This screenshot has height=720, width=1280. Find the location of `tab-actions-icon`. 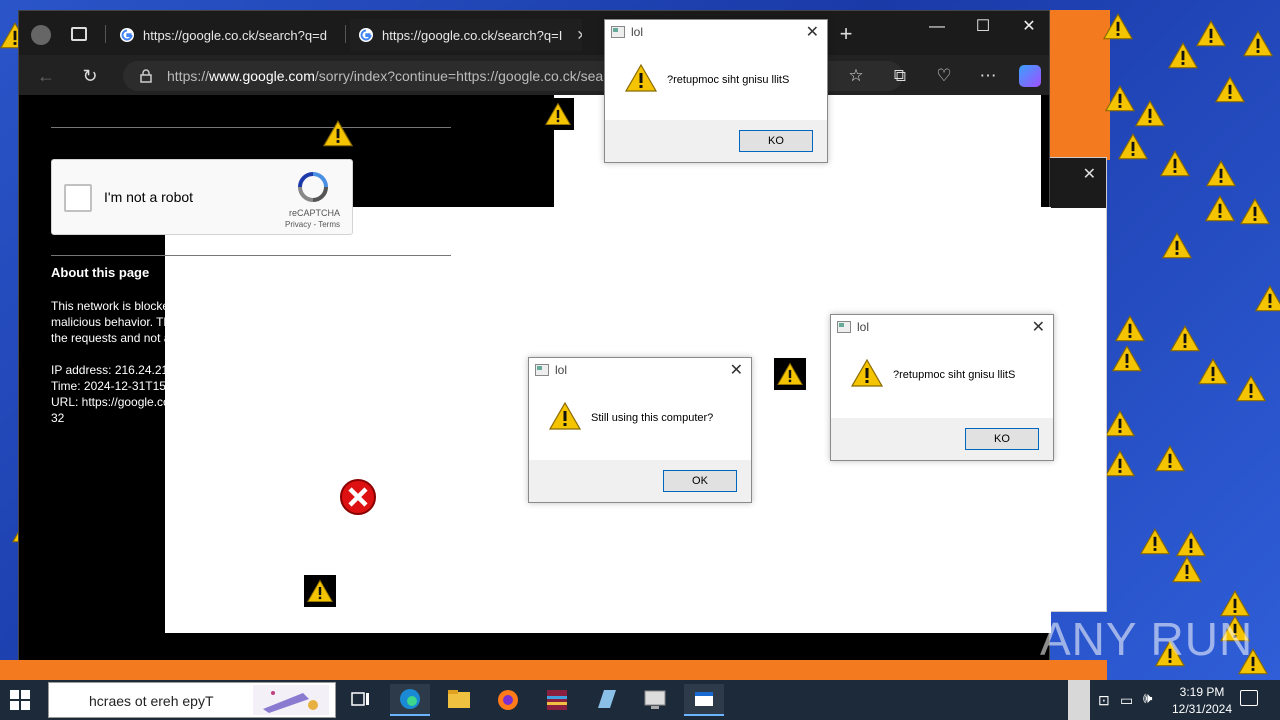

tab-actions-icon is located at coordinates (79, 34).